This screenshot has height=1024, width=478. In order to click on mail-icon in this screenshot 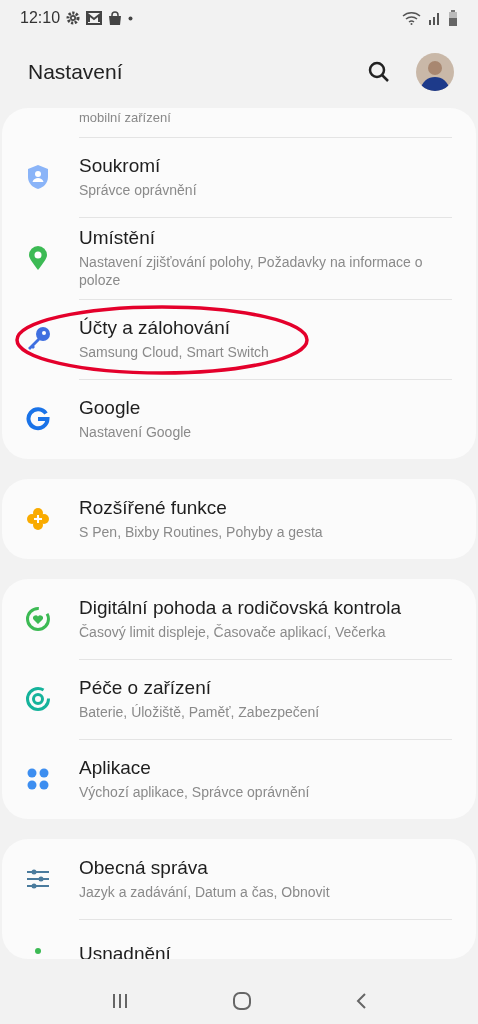, I will do `click(94, 18)`.